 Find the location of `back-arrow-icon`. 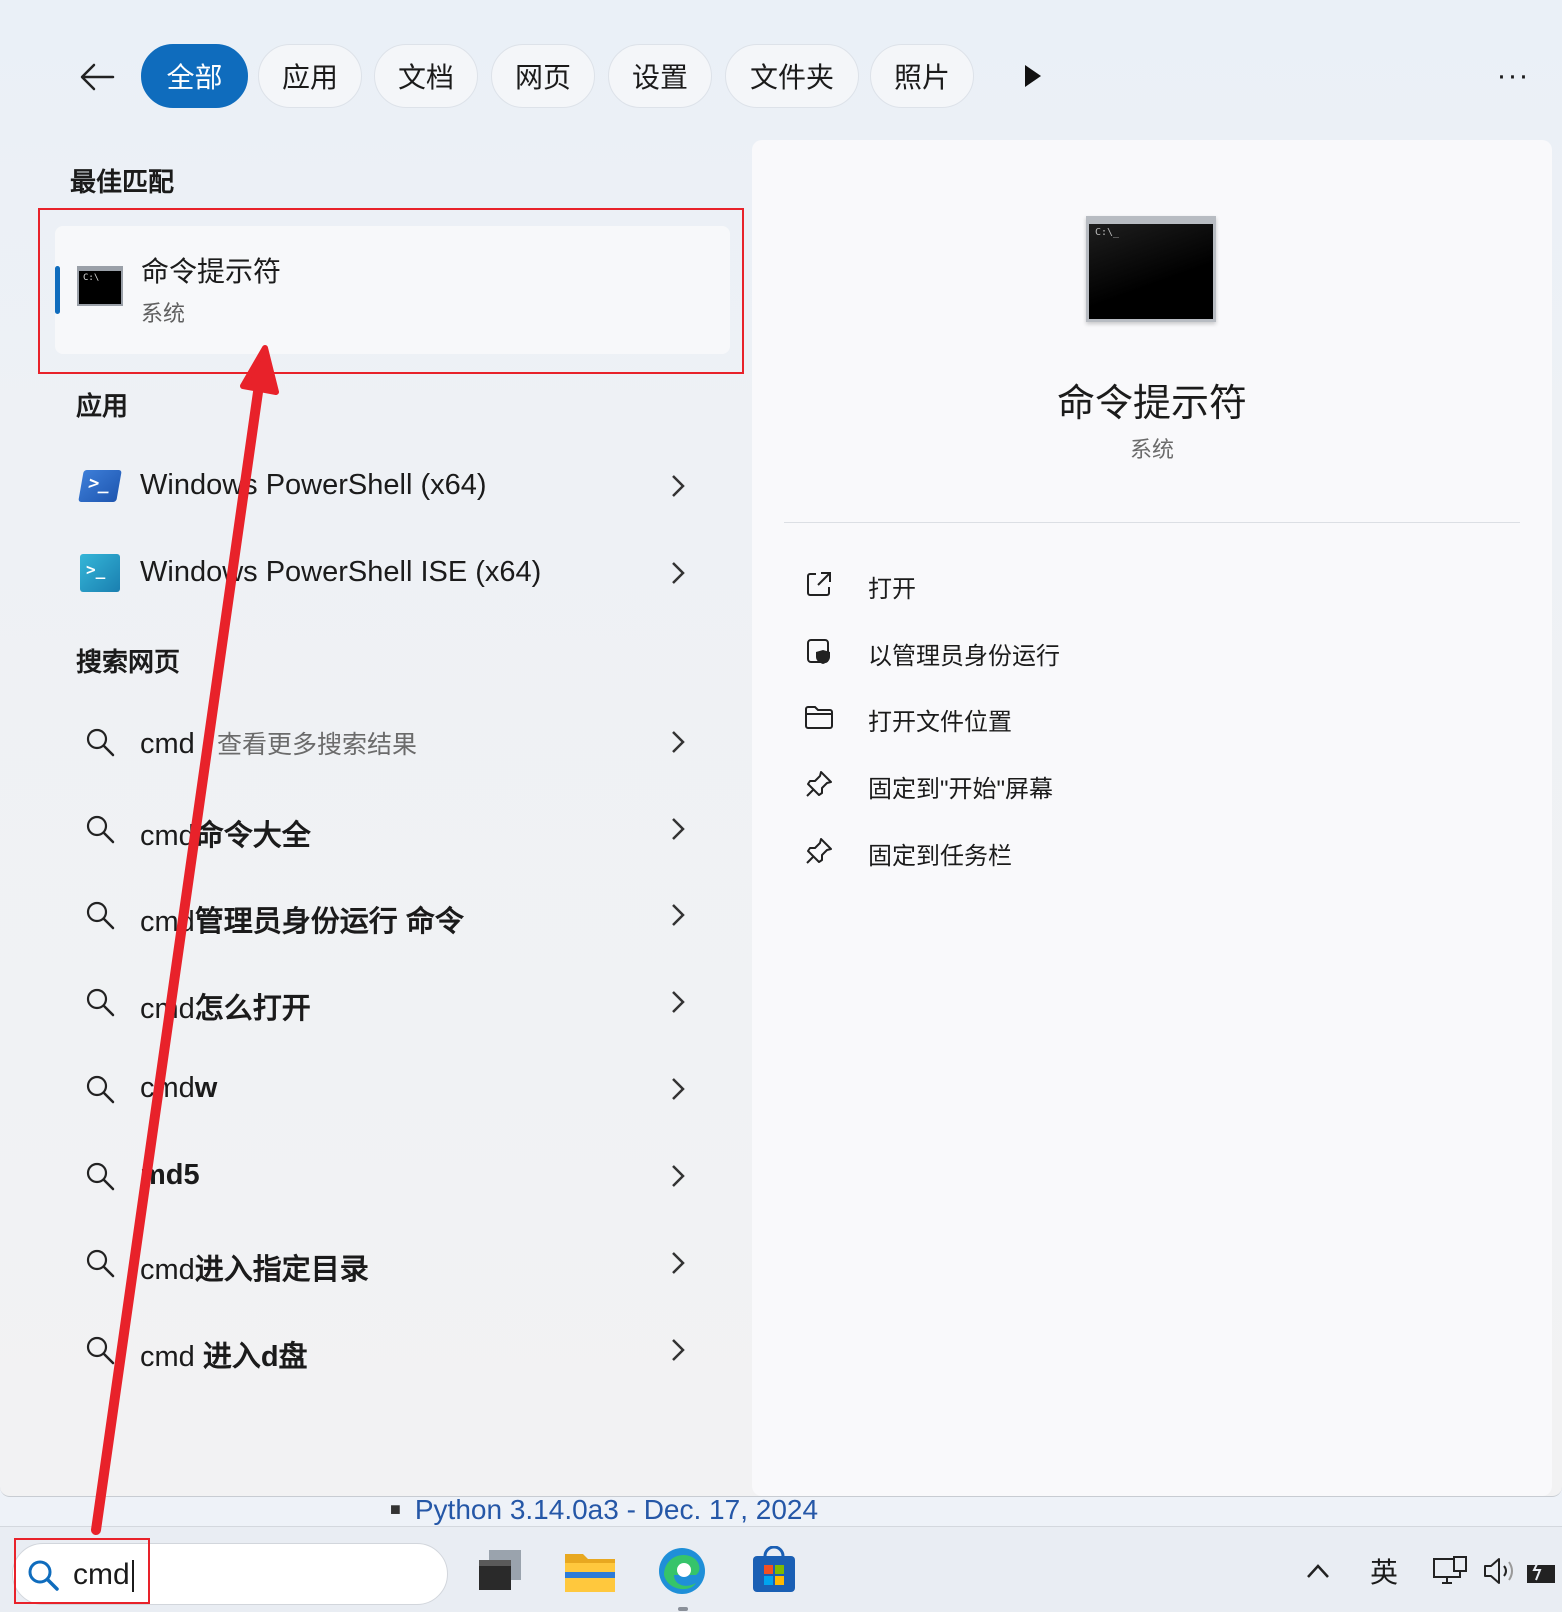

back-arrow-icon is located at coordinates (97, 77).